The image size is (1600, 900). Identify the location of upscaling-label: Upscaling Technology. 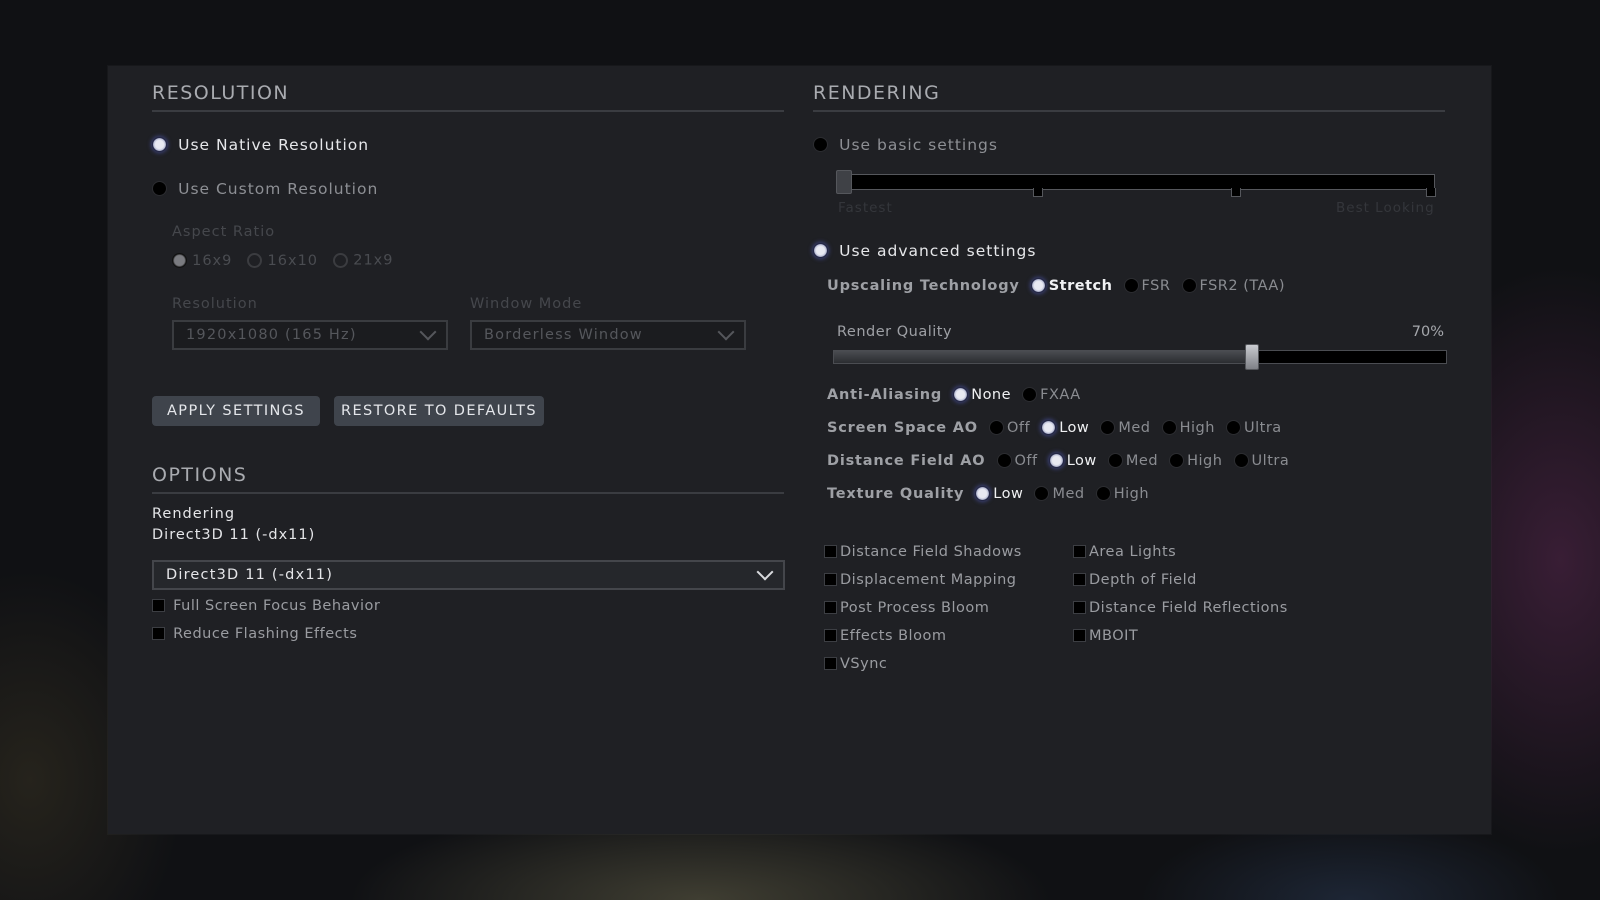
(923, 285).